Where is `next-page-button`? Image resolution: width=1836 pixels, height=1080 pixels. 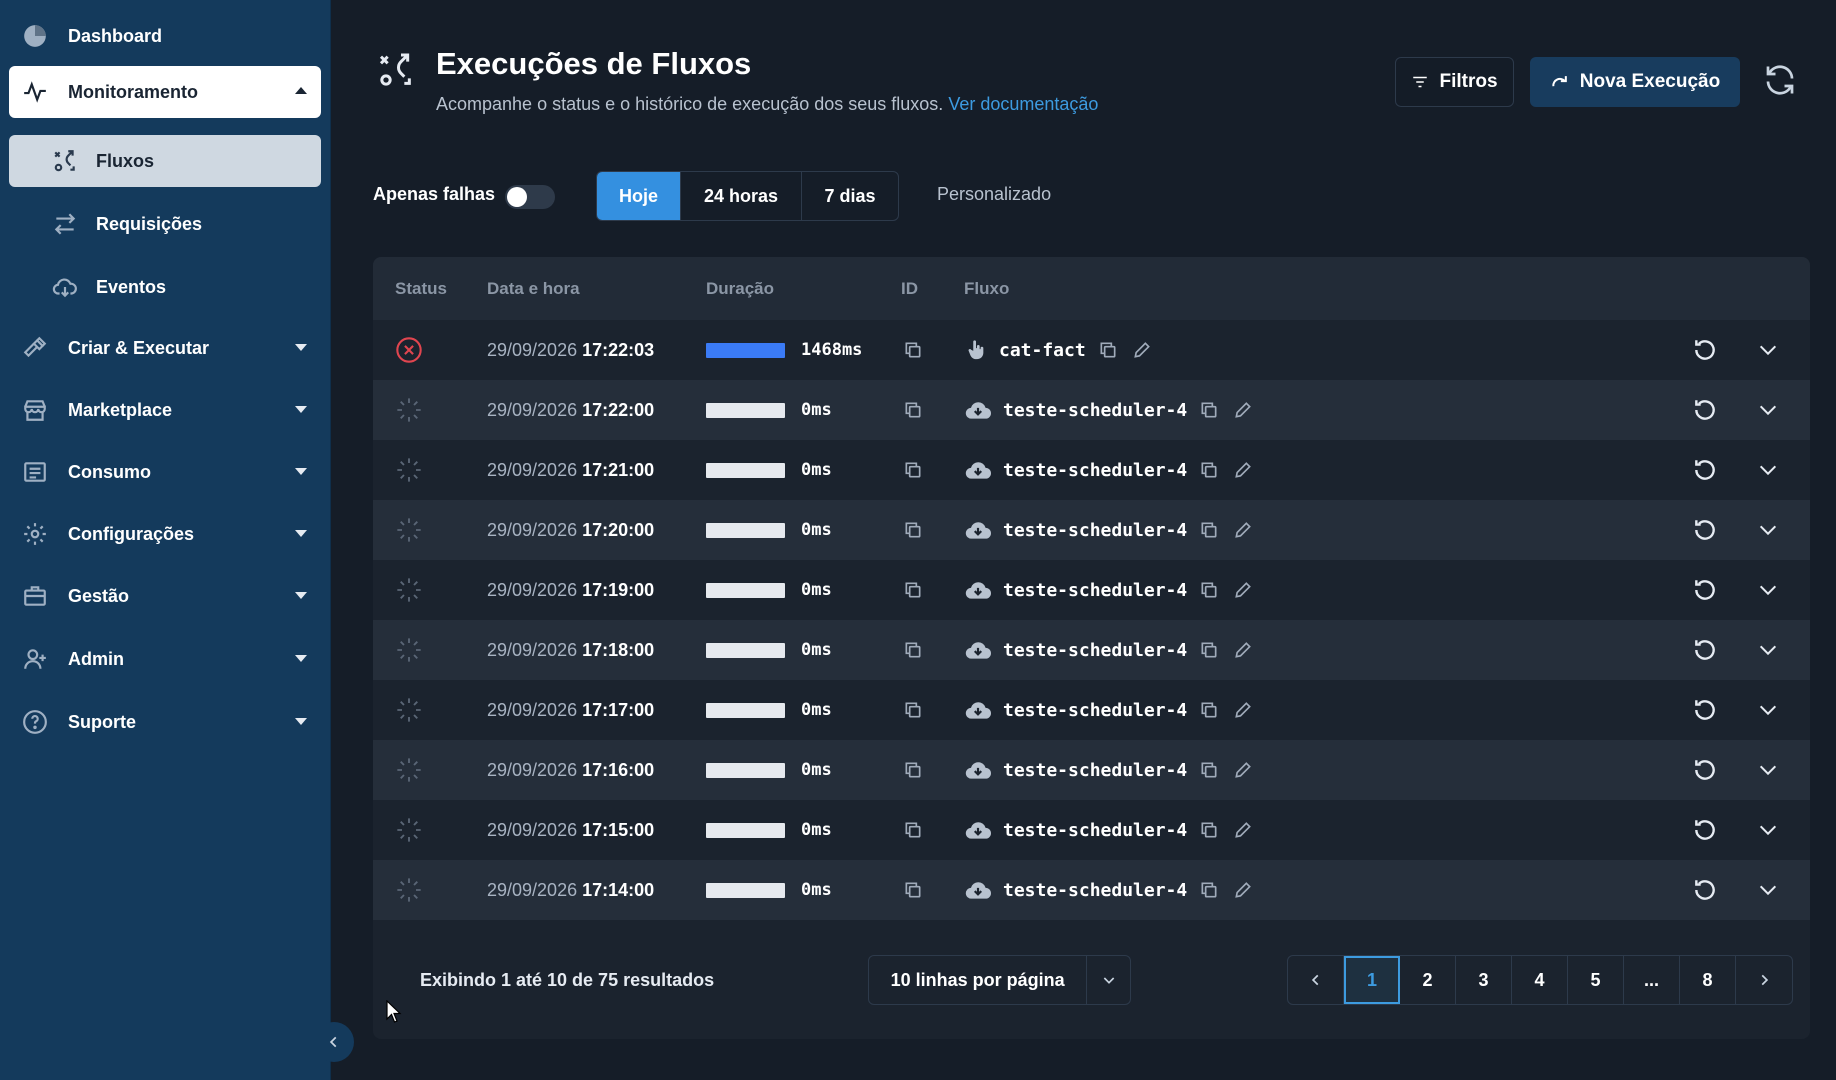 next-page-button is located at coordinates (1764, 980).